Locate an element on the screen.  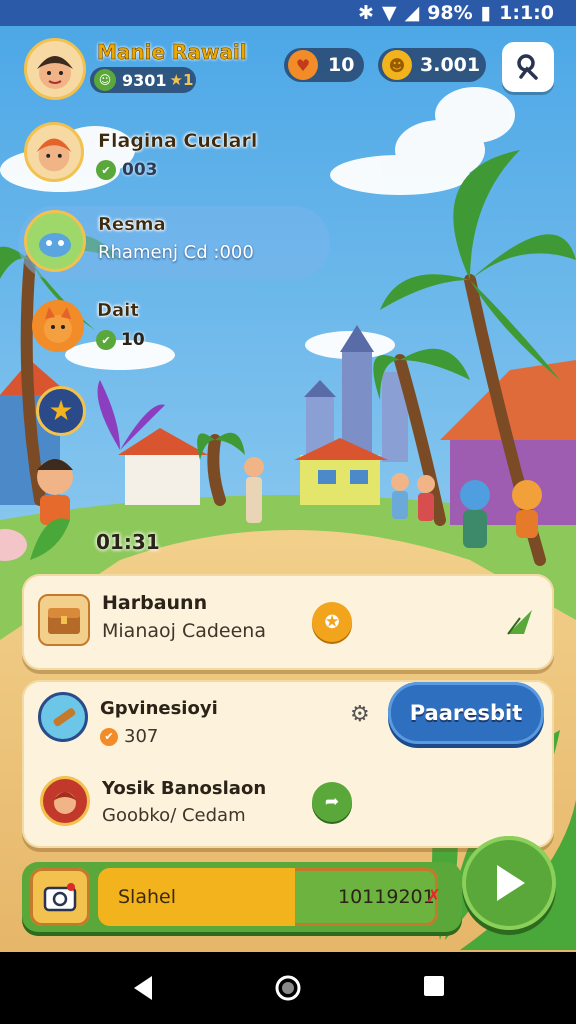
friend-name-1: Flagina Cuclarl is located at coordinates (178, 141).